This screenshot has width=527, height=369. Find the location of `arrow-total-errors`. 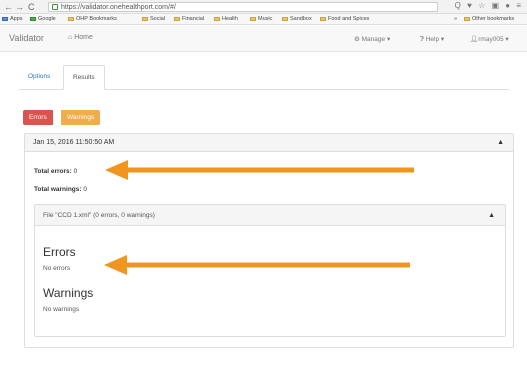

arrow-total-errors is located at coordinates (259, 170).